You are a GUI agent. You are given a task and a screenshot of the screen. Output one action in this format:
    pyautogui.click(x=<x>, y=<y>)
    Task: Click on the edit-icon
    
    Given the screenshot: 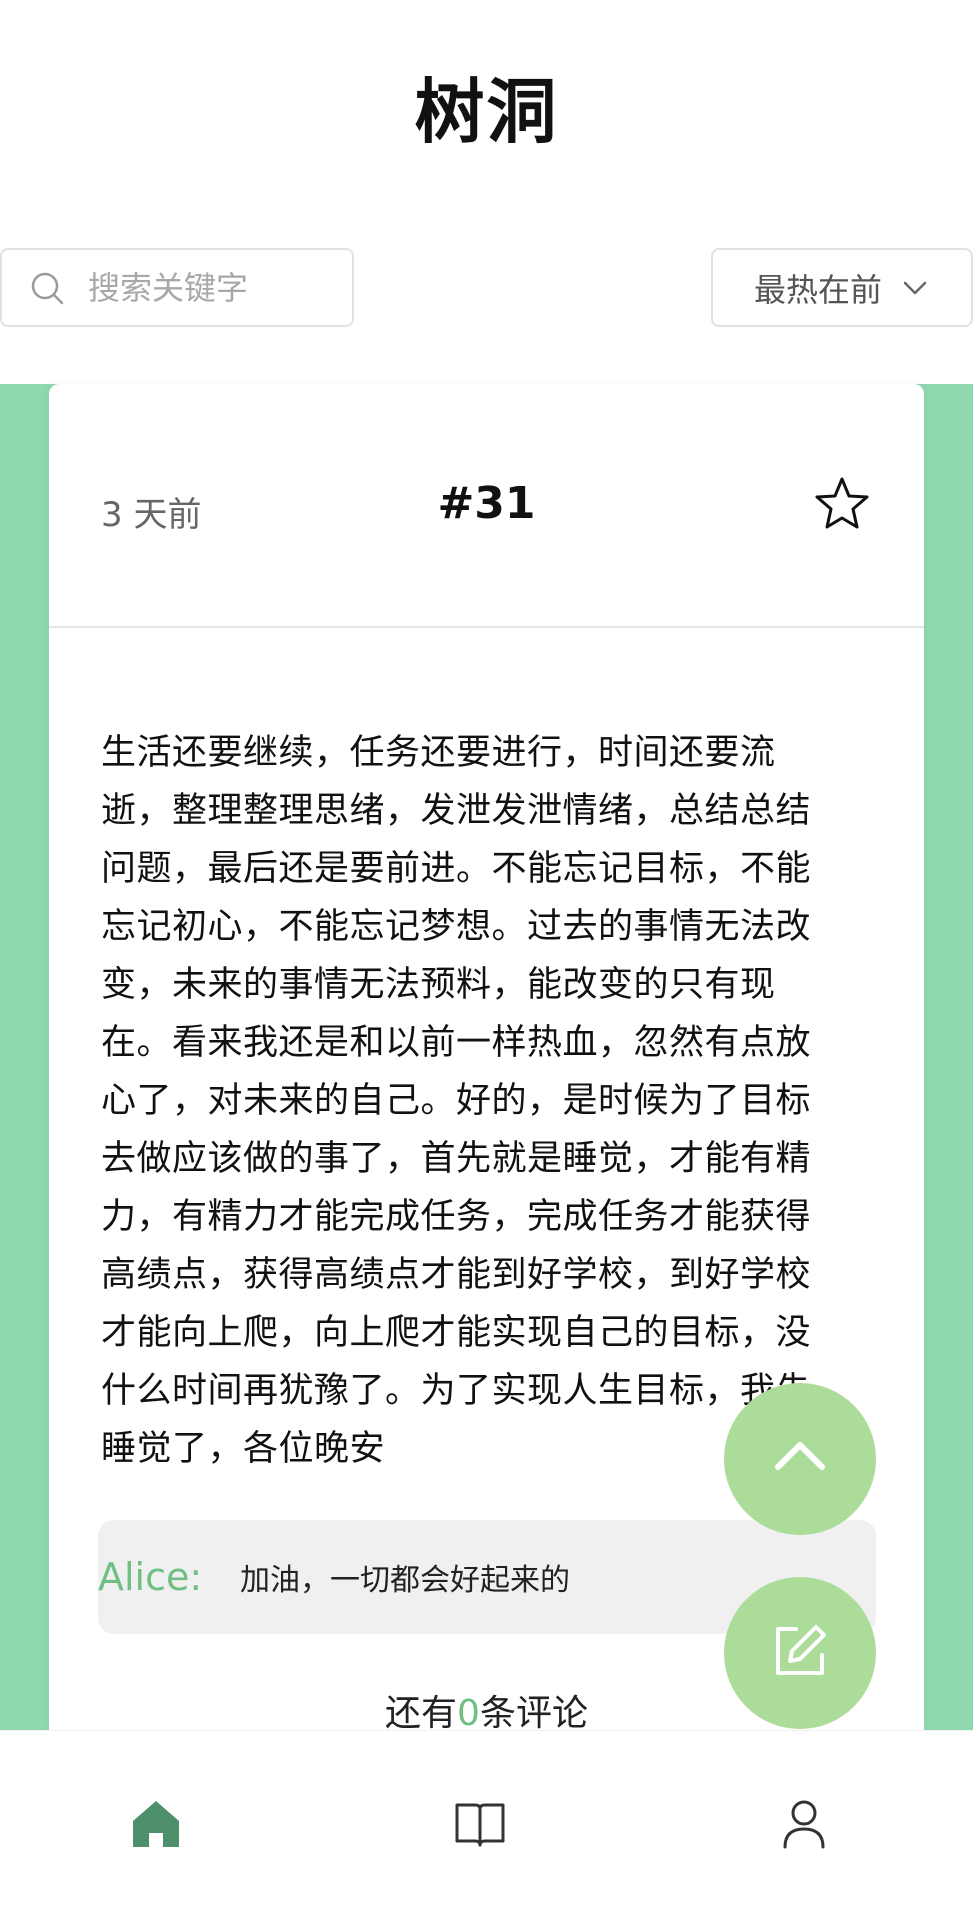 What is the action you would take?
    pyautogui.click(x=800, y=1653)
    